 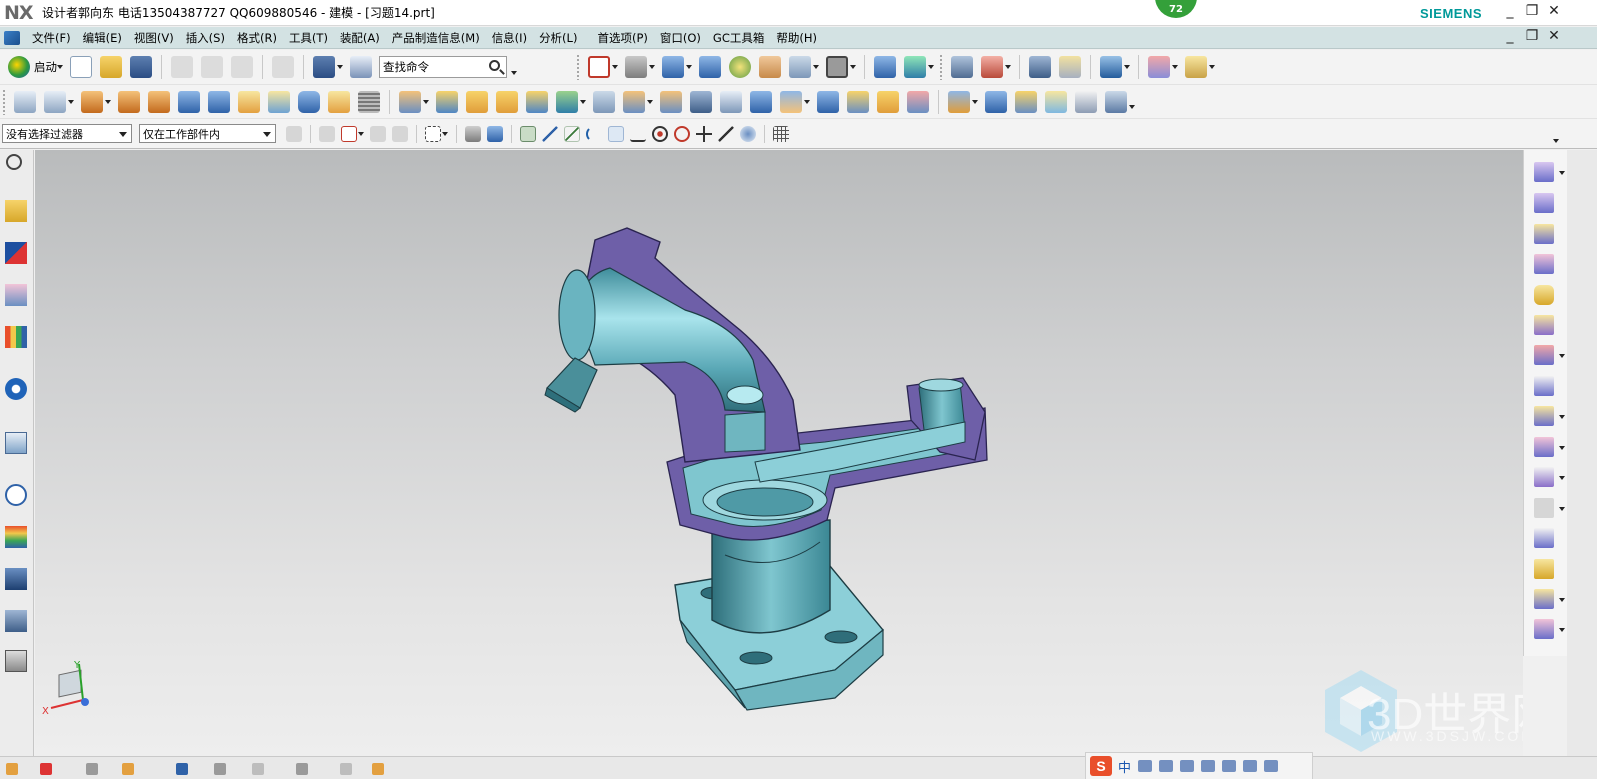 What do you see at coordinates (340, 67) in the screenshot?
I see `save-dropdown-icon` at bounding box center [340, 67].